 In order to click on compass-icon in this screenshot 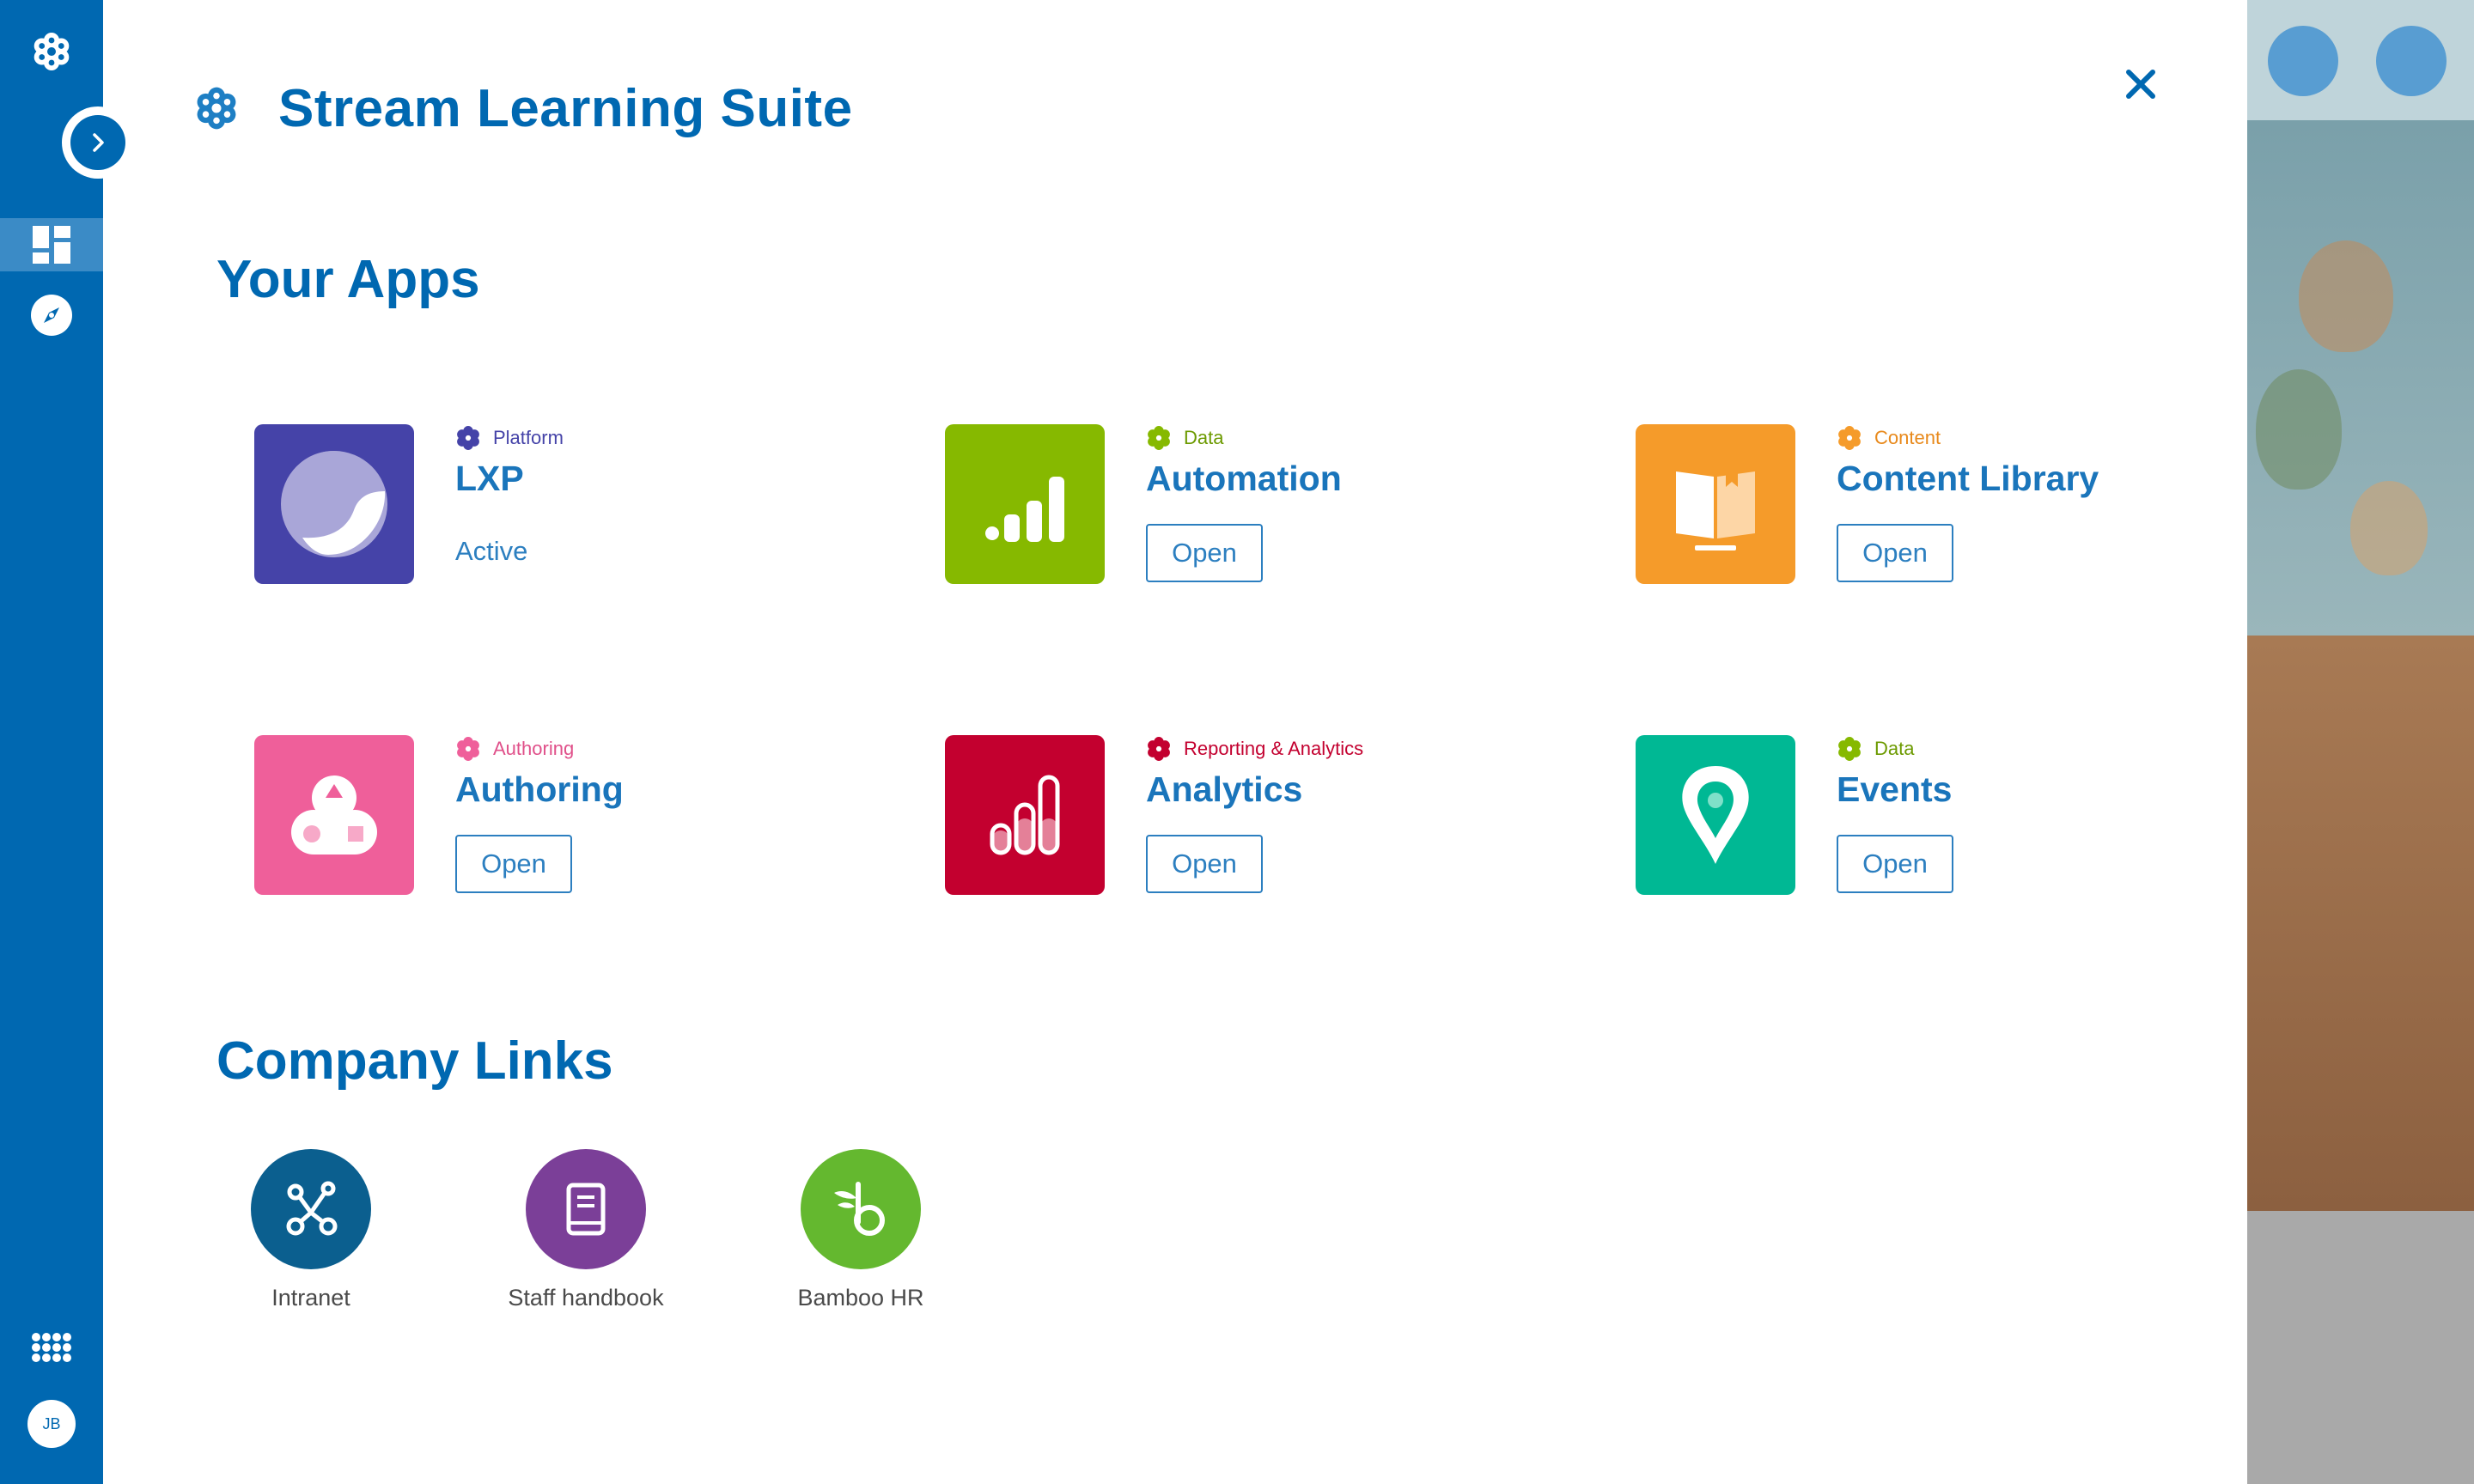, I will do `click(51, 315)`.